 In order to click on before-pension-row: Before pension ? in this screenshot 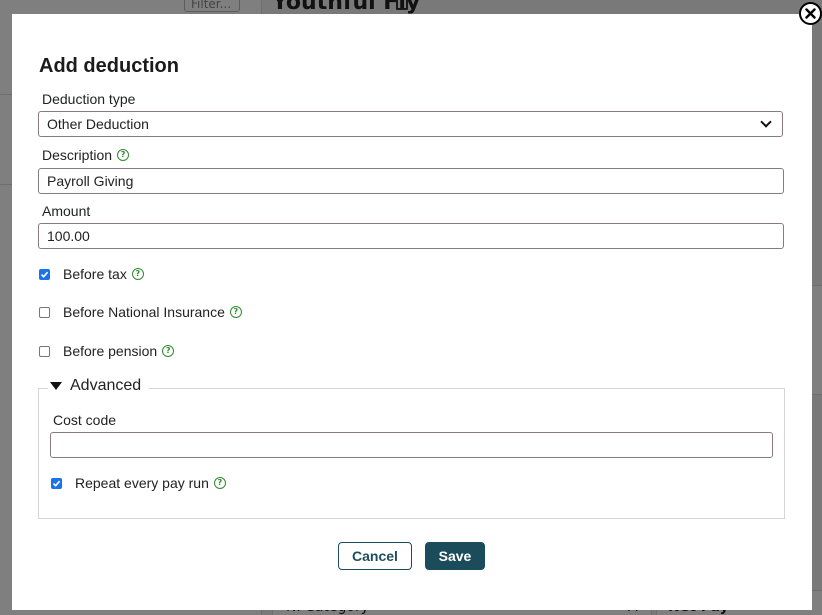, I will do `click(107, 351)`.